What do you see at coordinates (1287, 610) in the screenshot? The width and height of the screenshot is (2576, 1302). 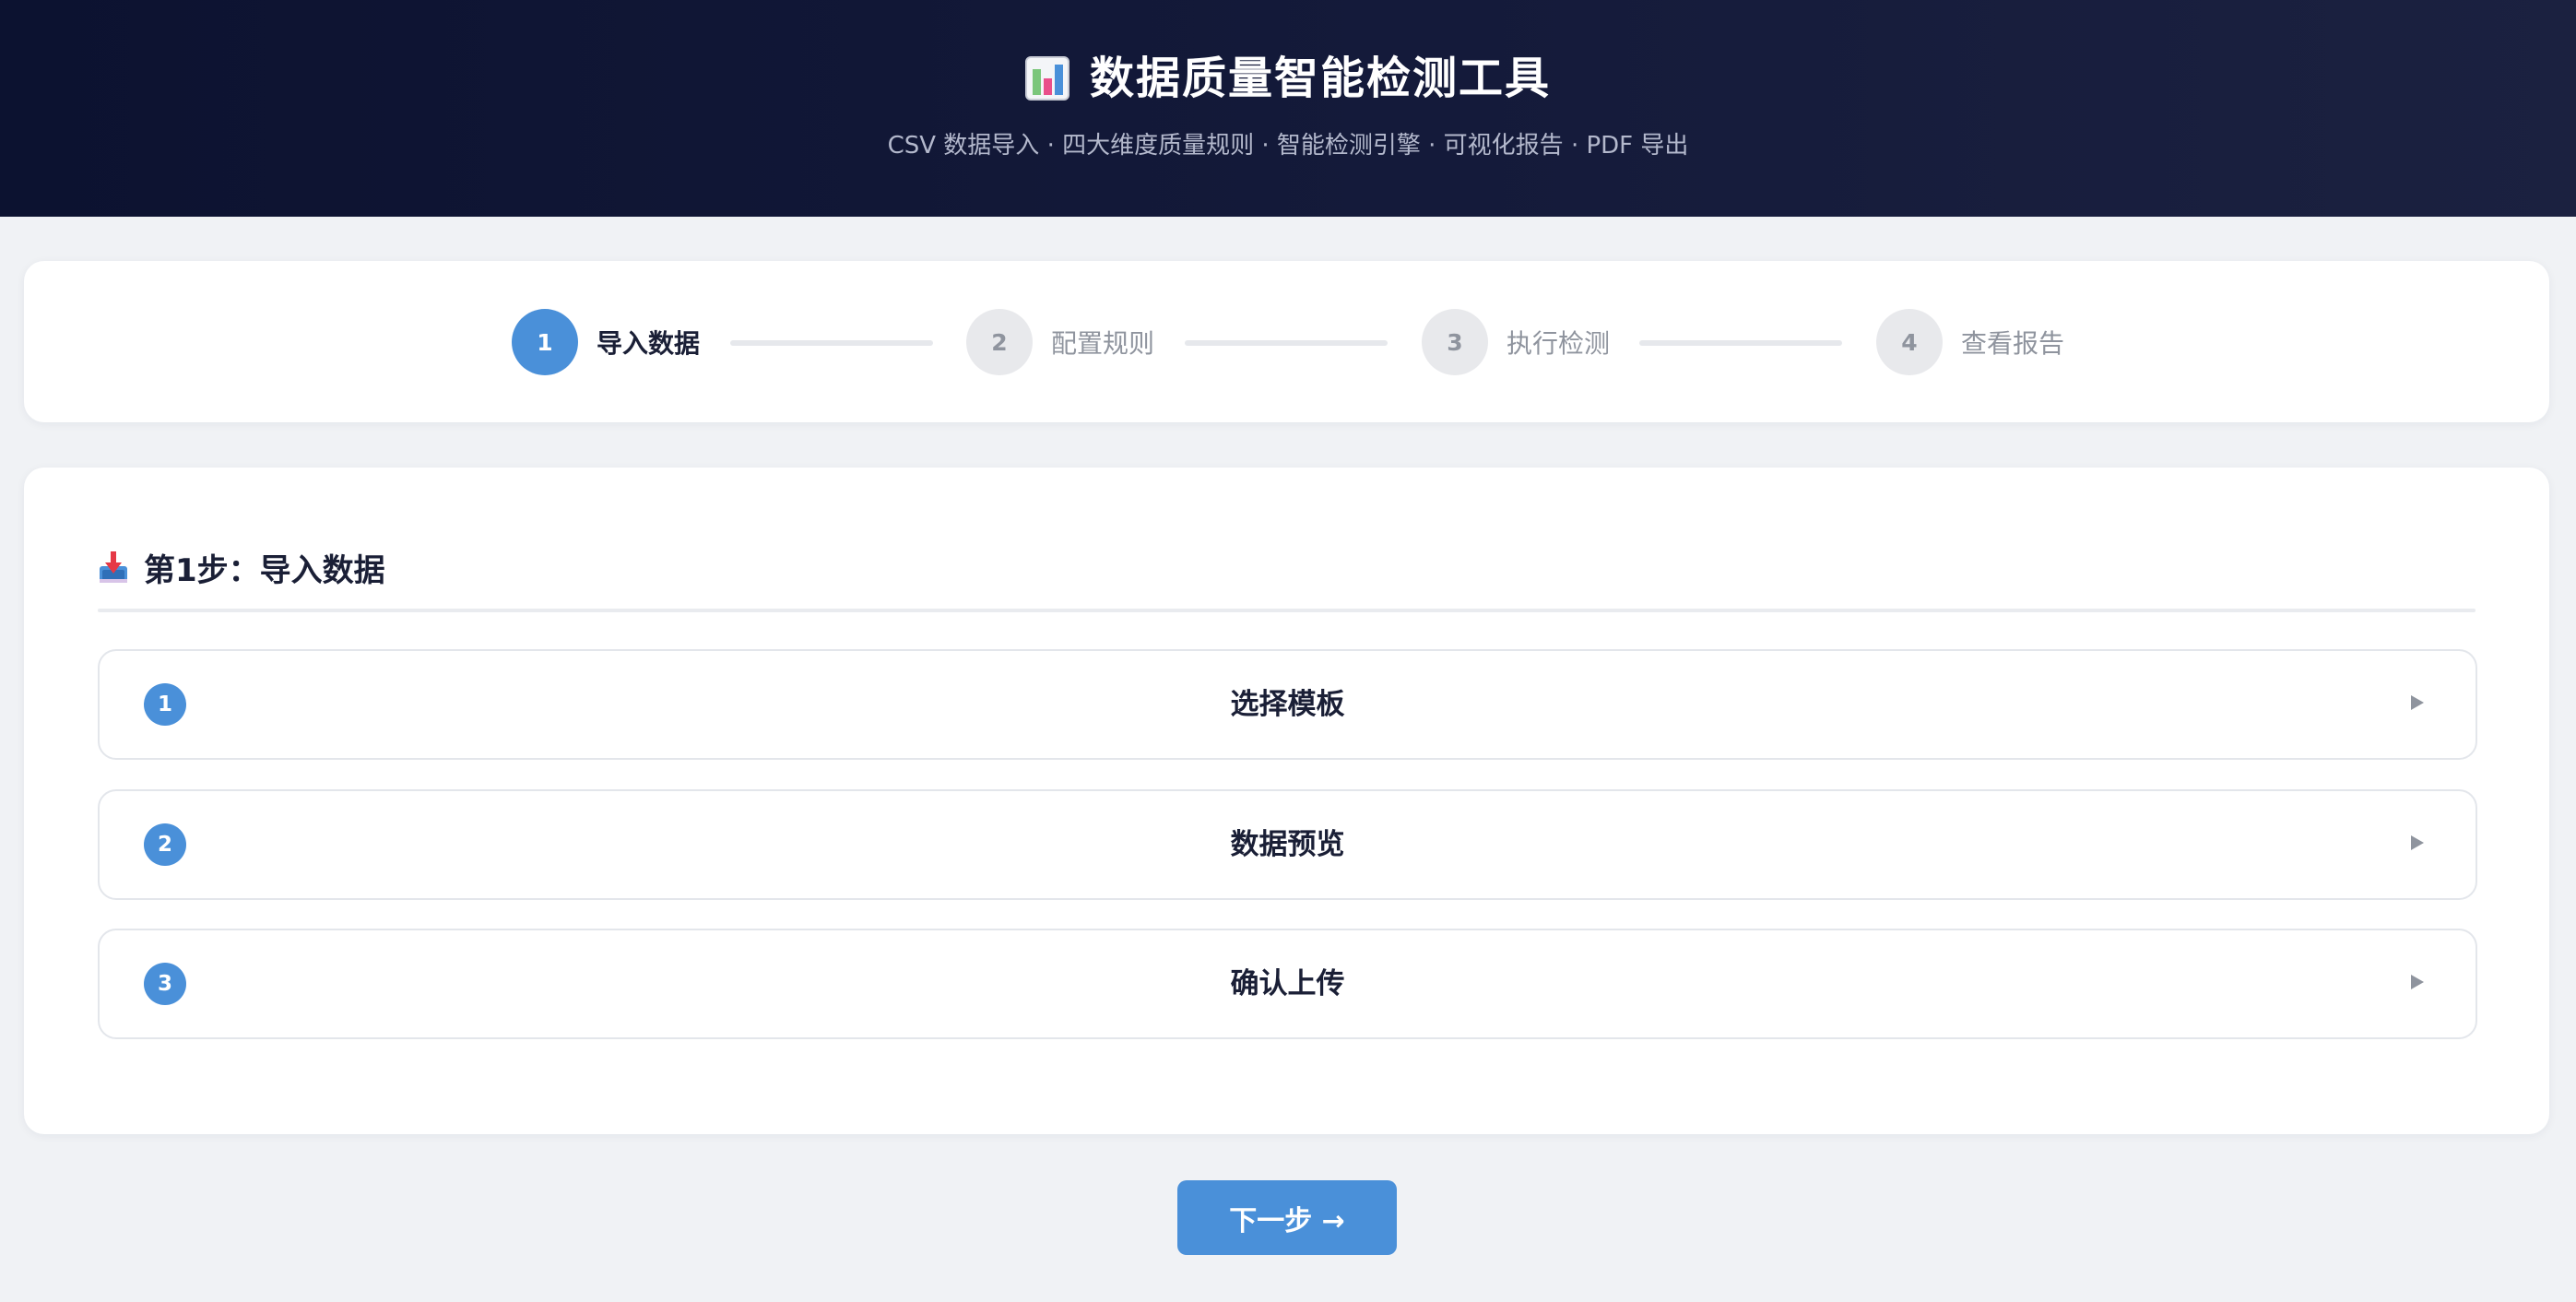 I see `divider` at bounding box center [1287, 610].